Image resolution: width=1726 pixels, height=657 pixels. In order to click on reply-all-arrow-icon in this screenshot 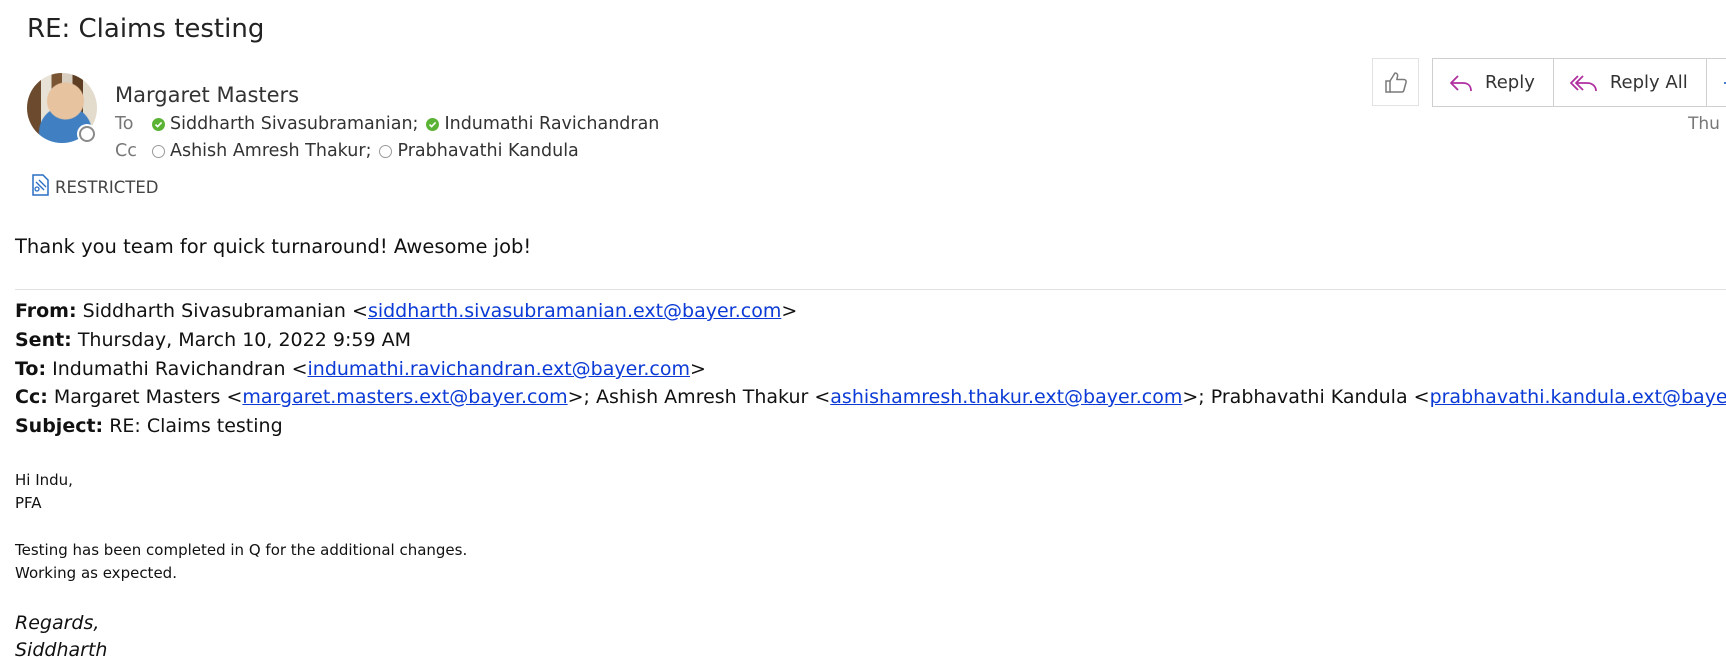, I will do `click(1583, 82)`.